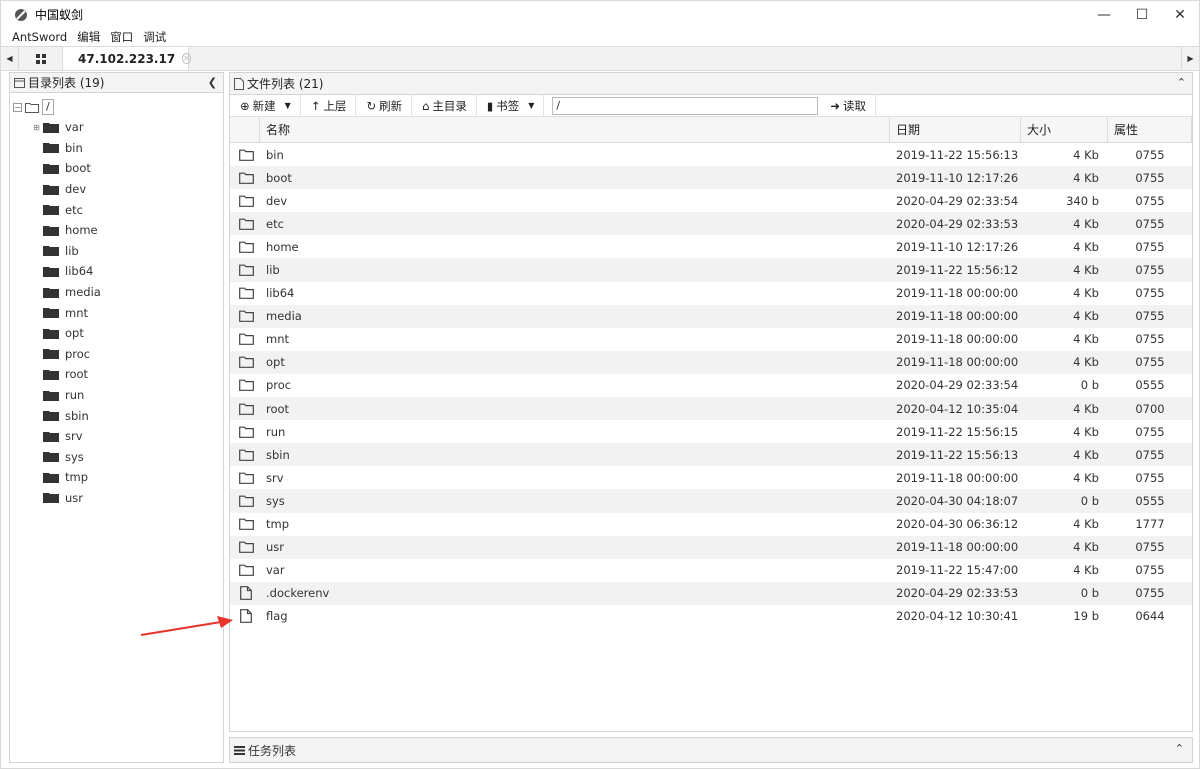 This screenshot has width=1200, height=769. I want to click on file-size-cell: 0 b, so click(1089, 593).